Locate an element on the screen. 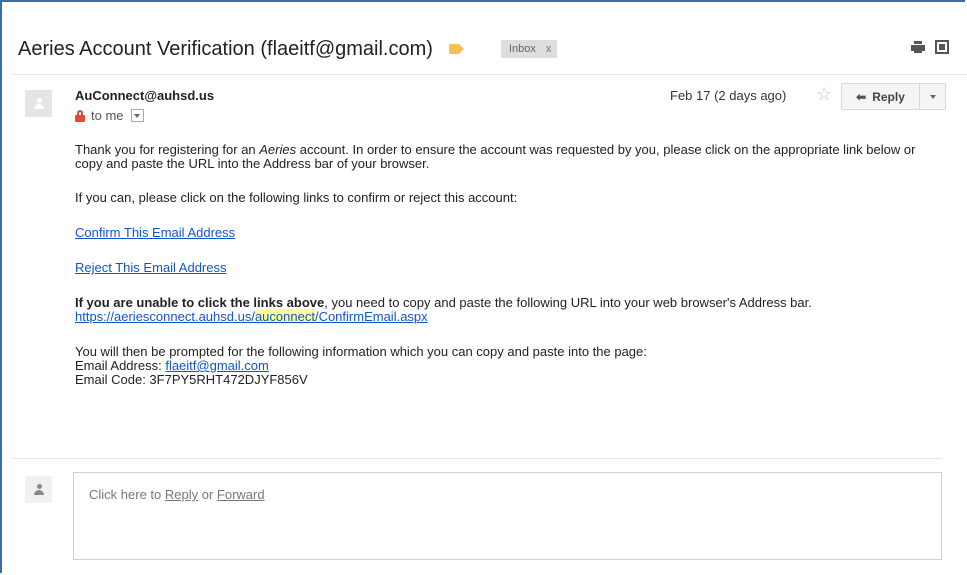 The image size is (967, 575). quick-reply-box: Click here to Reply or Forward is located at coordinates (507, 516).